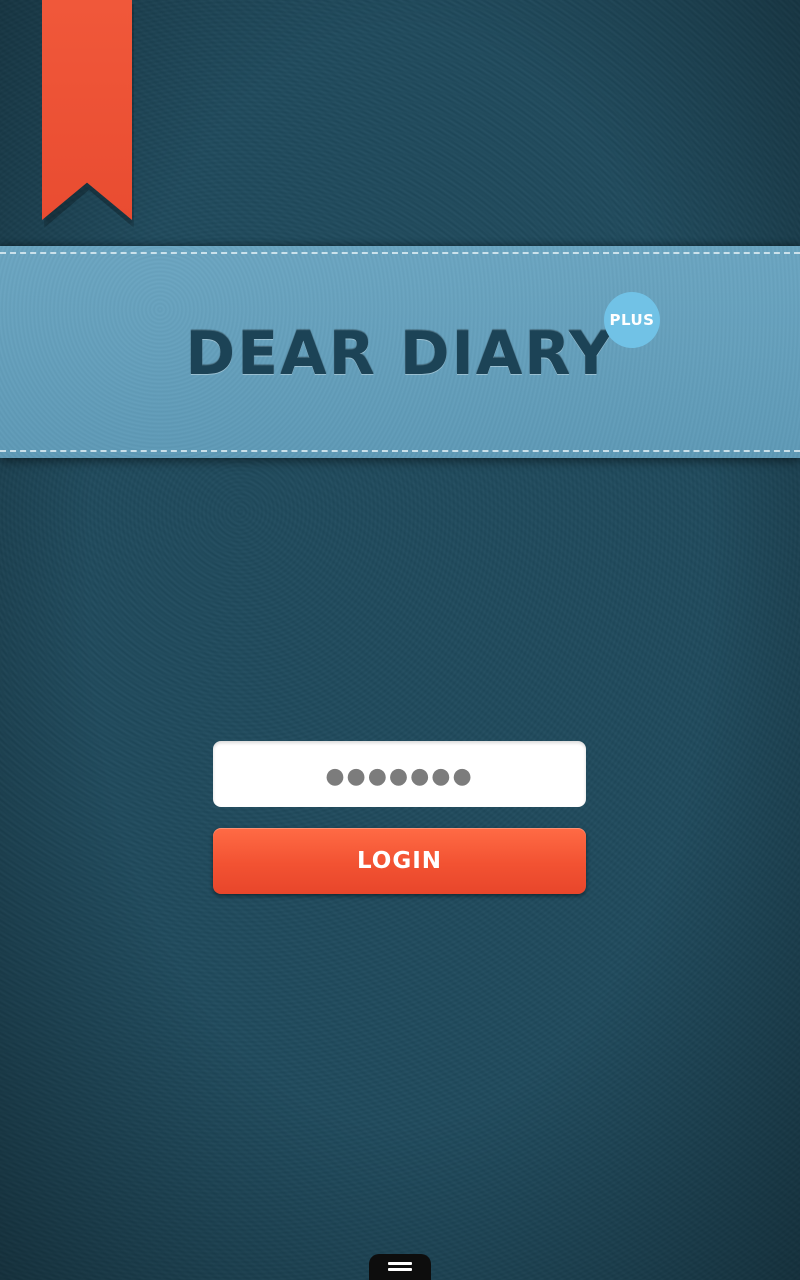 The image size is (800, 1280). What do you see at coordinates (400, 253) in the screenshot?
I see `banner-stitch-top` at bounding box center [400, 253].